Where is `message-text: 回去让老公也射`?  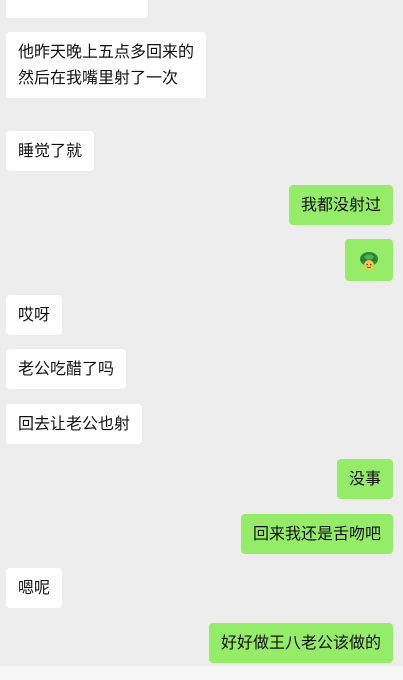 message-text: 回去让老公也射 is located at coordinates (74, 423).